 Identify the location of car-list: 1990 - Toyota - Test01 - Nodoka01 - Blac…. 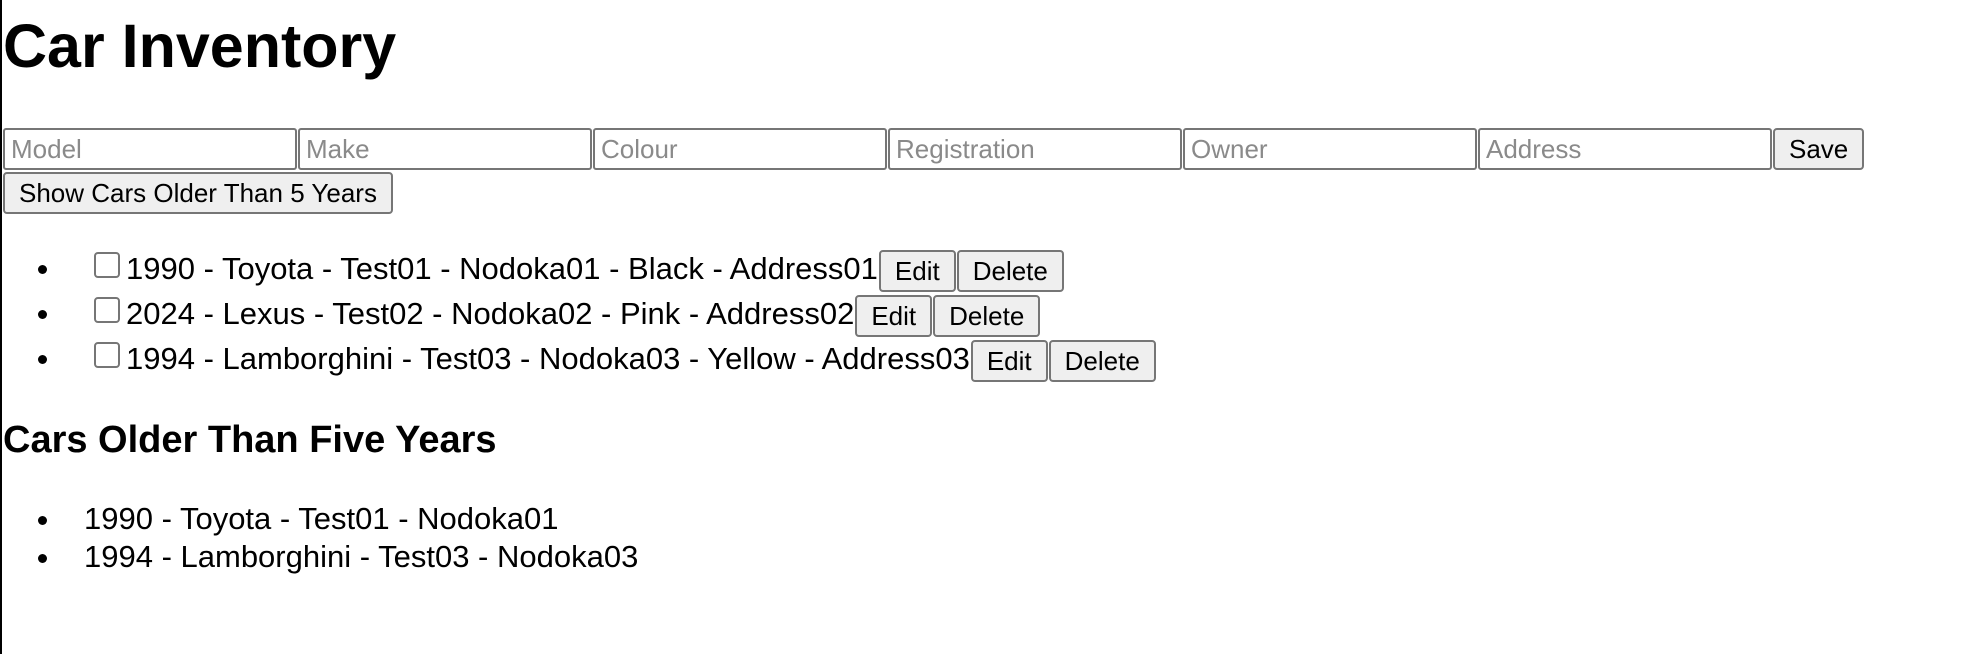
(579, 315).